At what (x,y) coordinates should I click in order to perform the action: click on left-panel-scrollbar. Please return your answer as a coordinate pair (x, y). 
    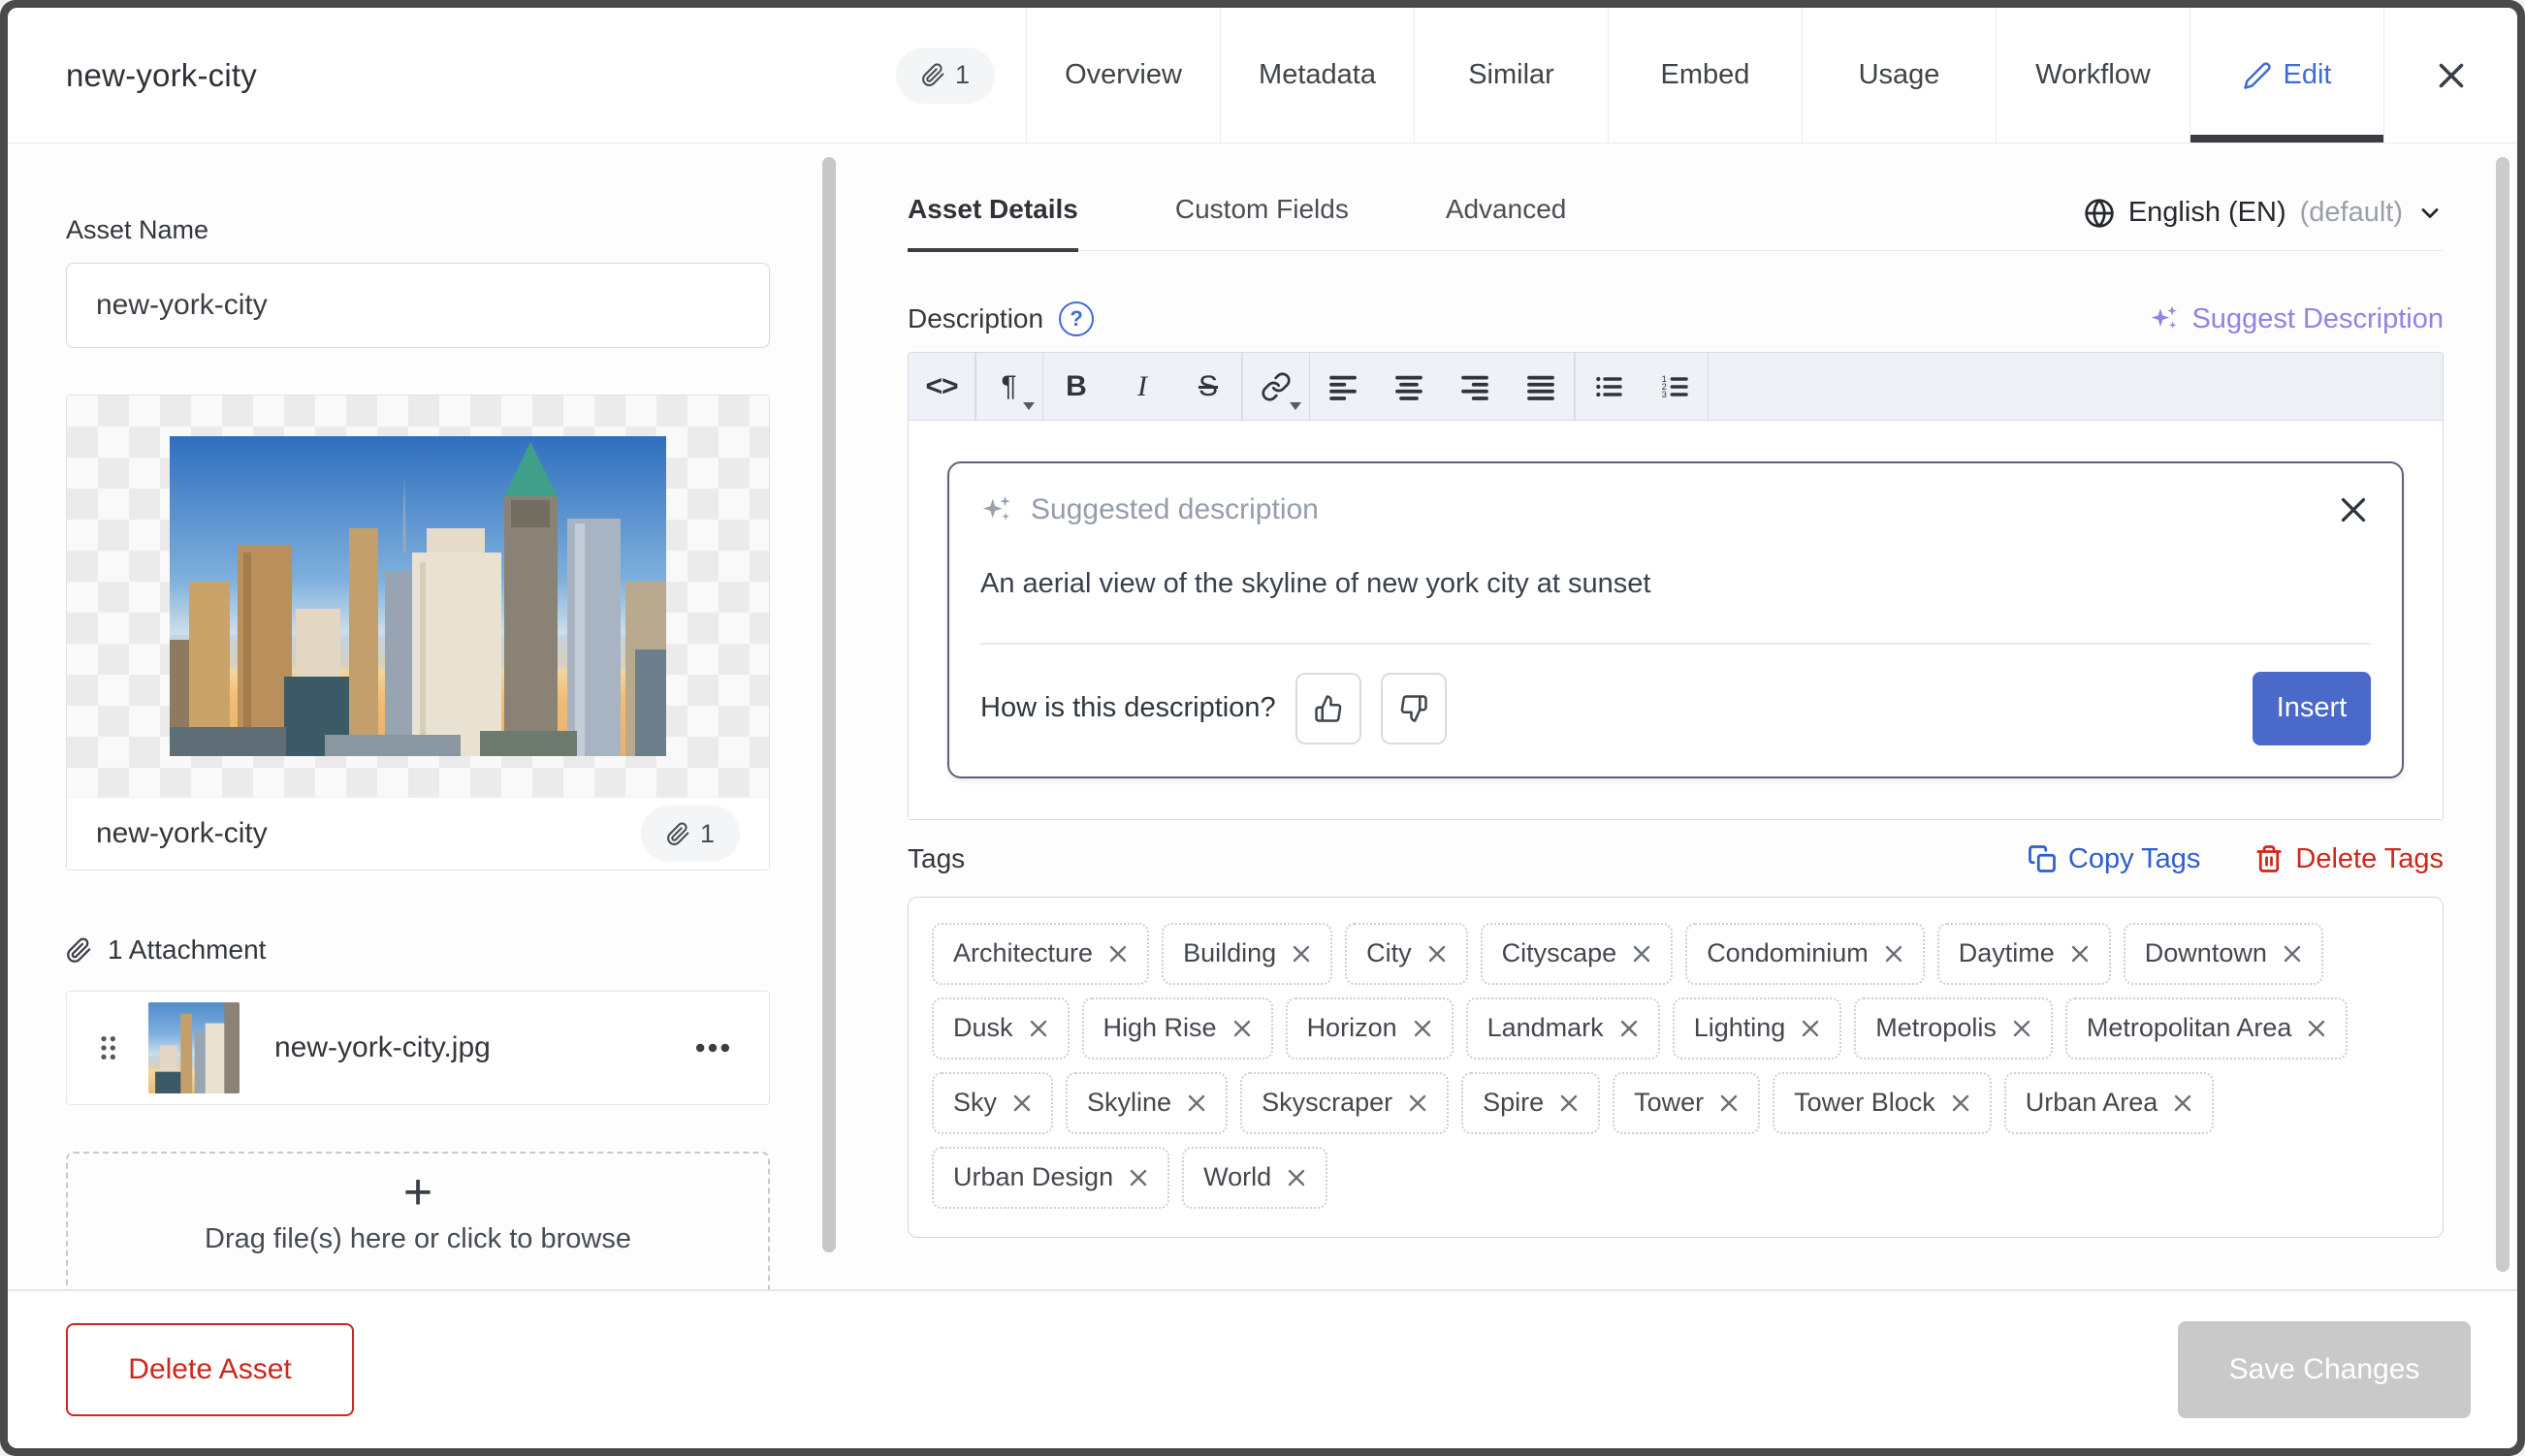
    Looking at the image, I should click on (829, 705).